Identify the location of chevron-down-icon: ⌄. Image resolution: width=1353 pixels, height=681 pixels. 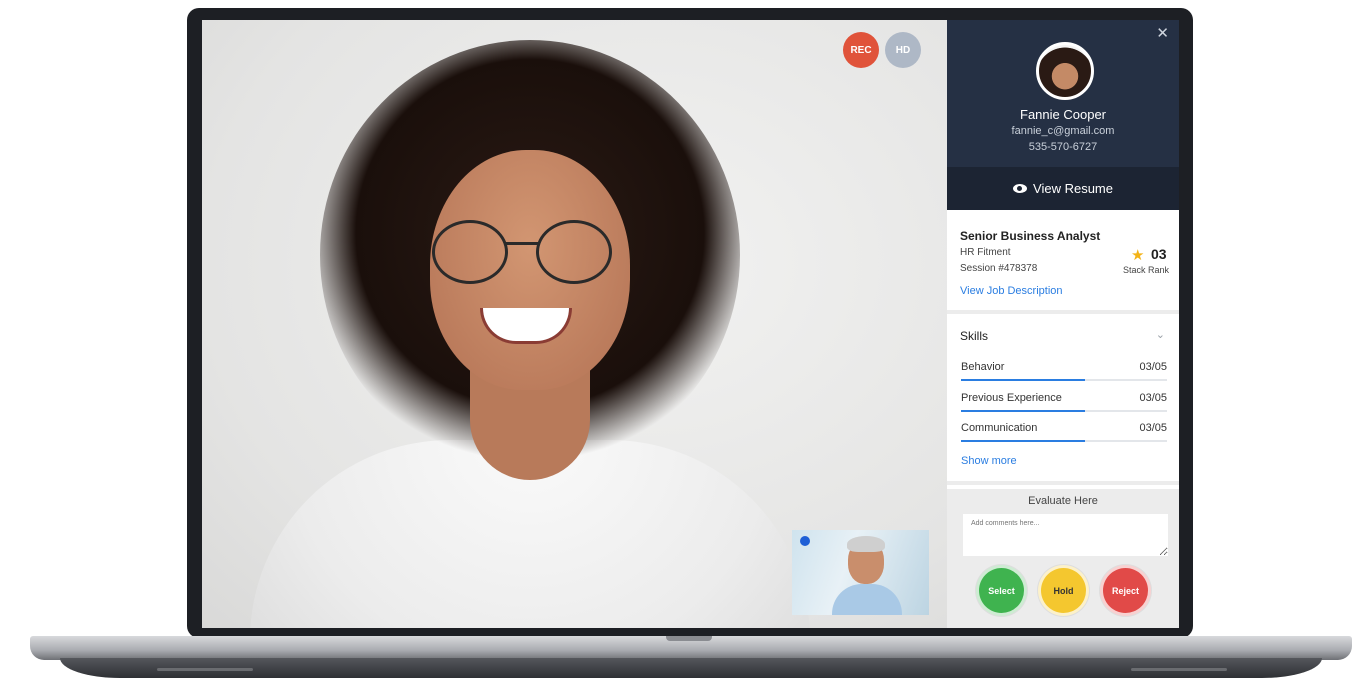
(1160, 334).